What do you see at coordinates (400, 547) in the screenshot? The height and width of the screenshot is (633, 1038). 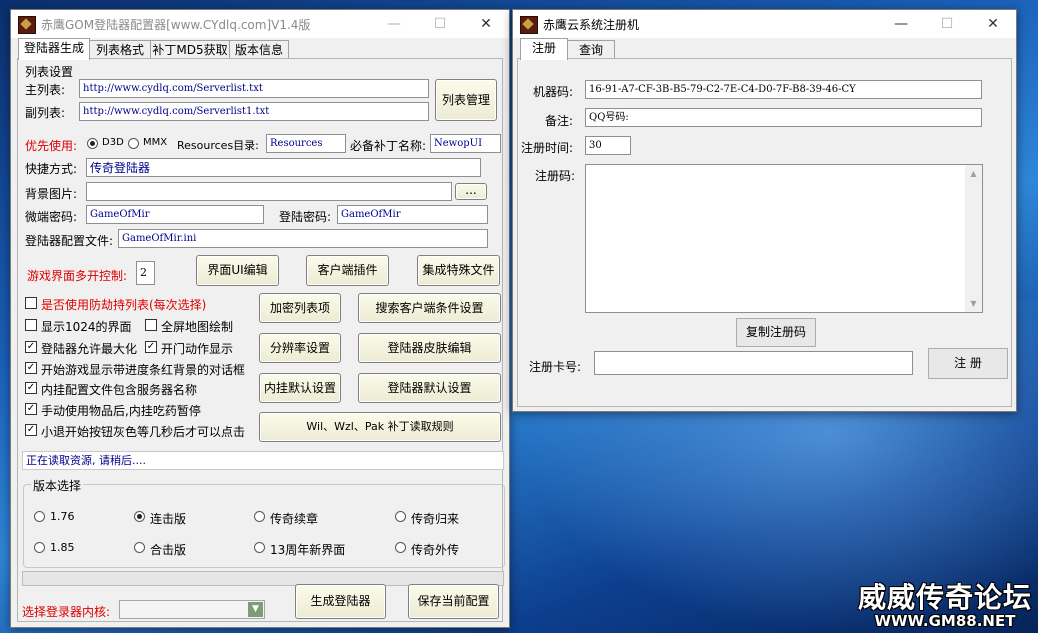 I see `version-radio-waizhuan` at bounding box center [400, 547].